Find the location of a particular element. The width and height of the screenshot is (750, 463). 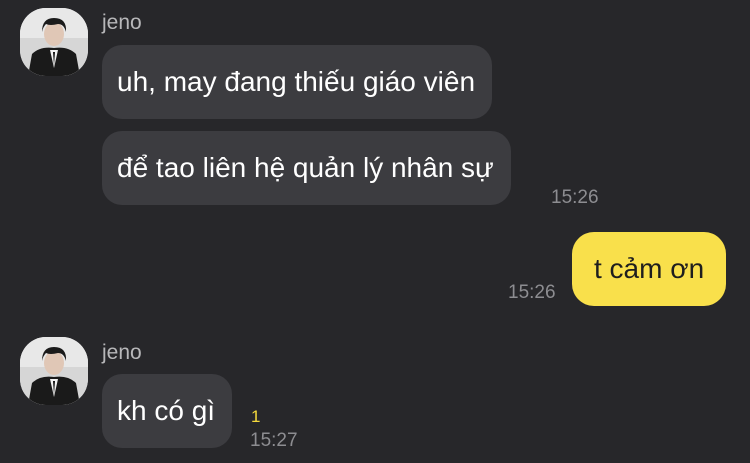

message-bubble: kh có gì is located at coordinates (167, 411).